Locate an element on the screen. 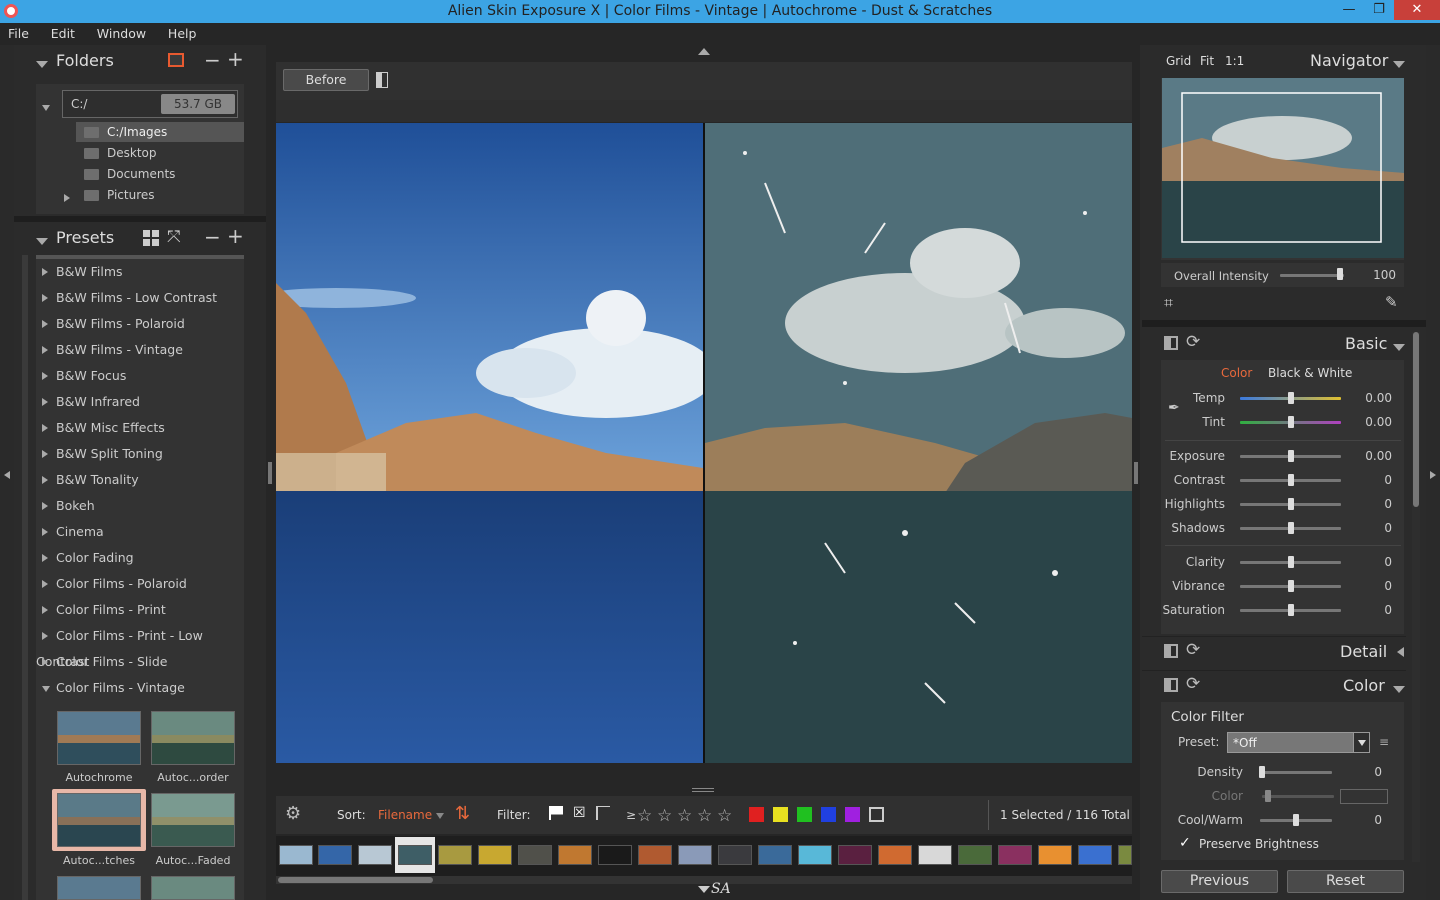 This screenshot has width=1440, height=900. preset-item: B&W Films - Vintage is located at coordinates (140, 350).